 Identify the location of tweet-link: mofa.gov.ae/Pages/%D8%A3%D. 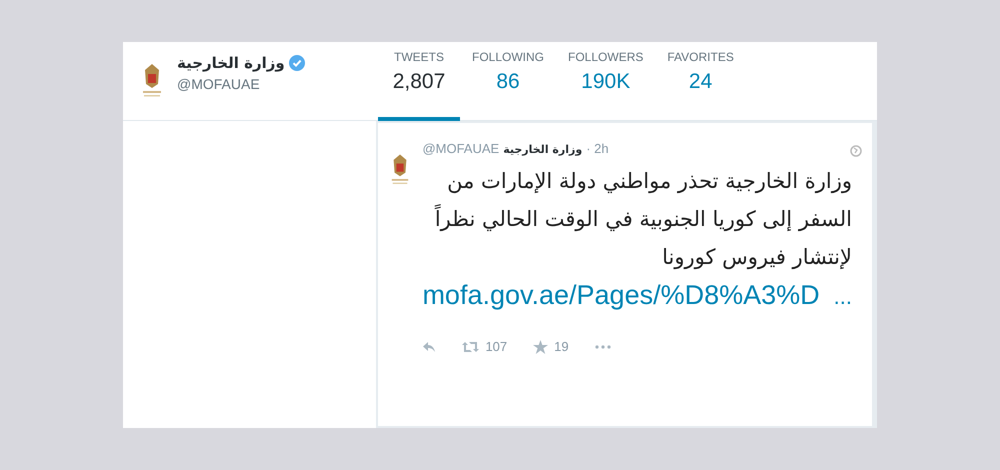
(621, 295).